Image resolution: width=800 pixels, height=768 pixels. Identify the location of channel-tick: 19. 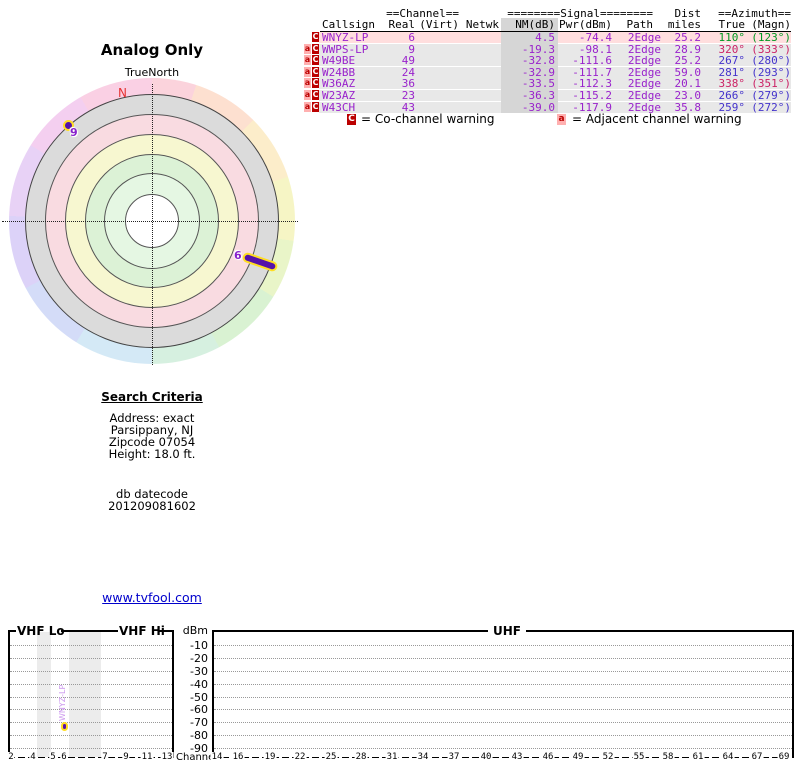
(270, 757).